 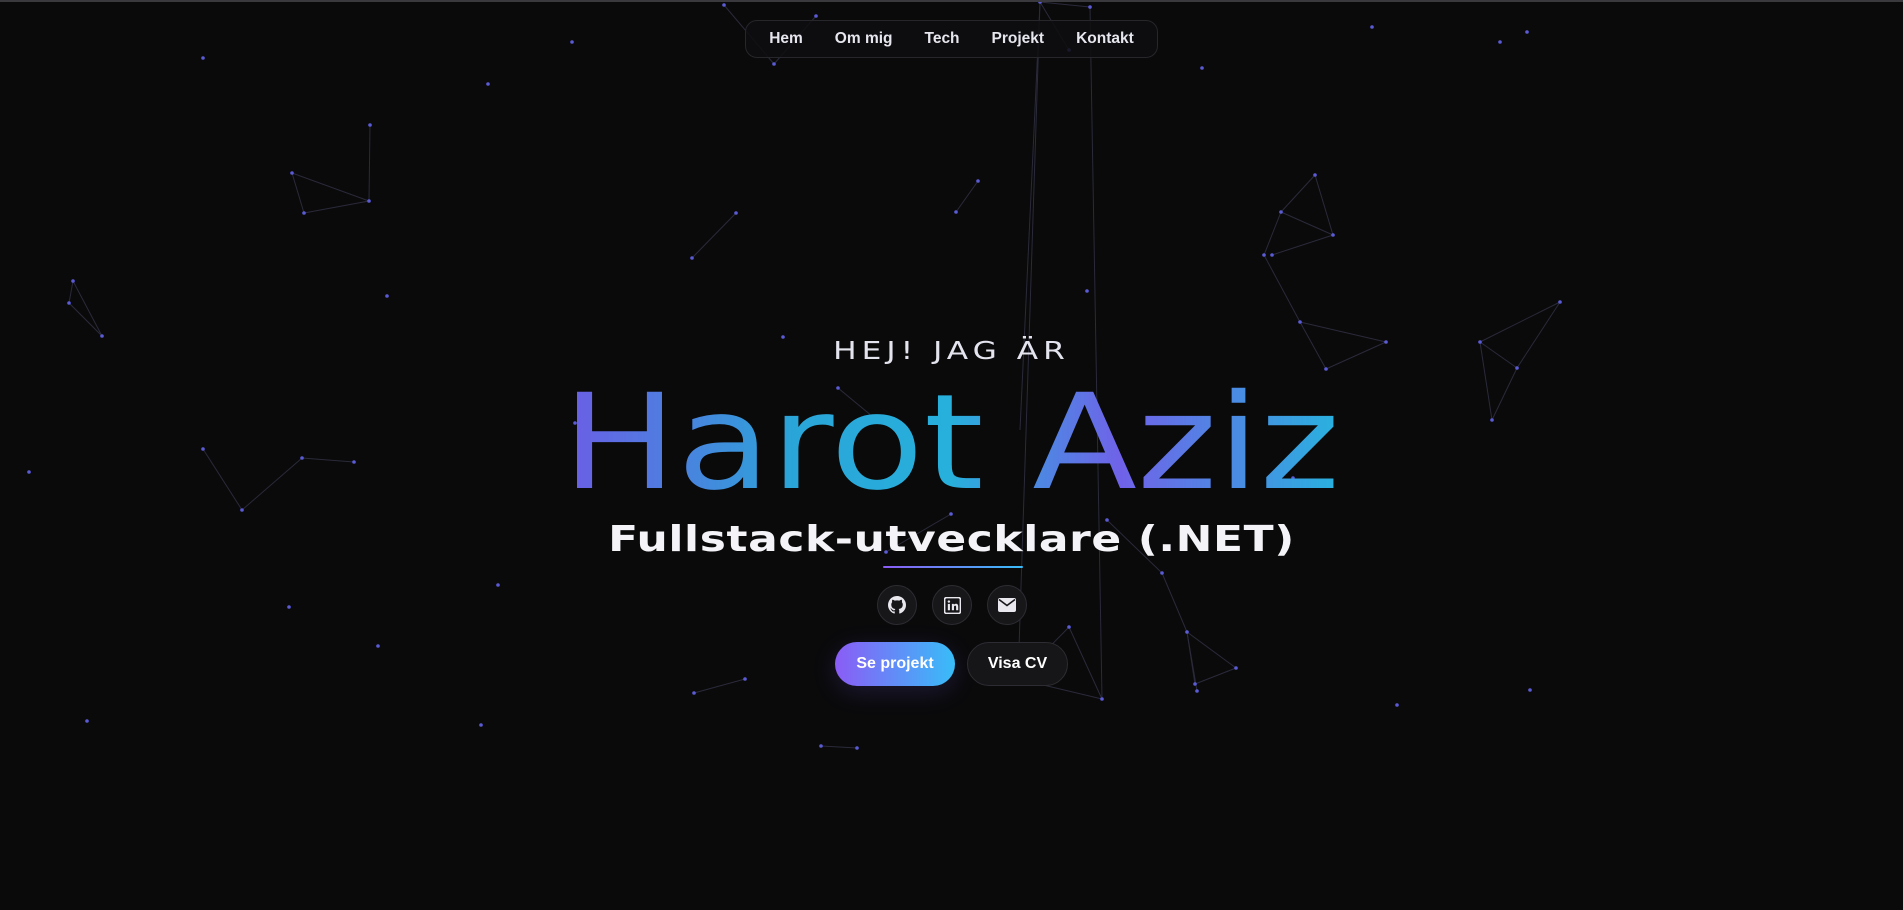 I want to click on linkedin-icon, so click(x=952, y=605).